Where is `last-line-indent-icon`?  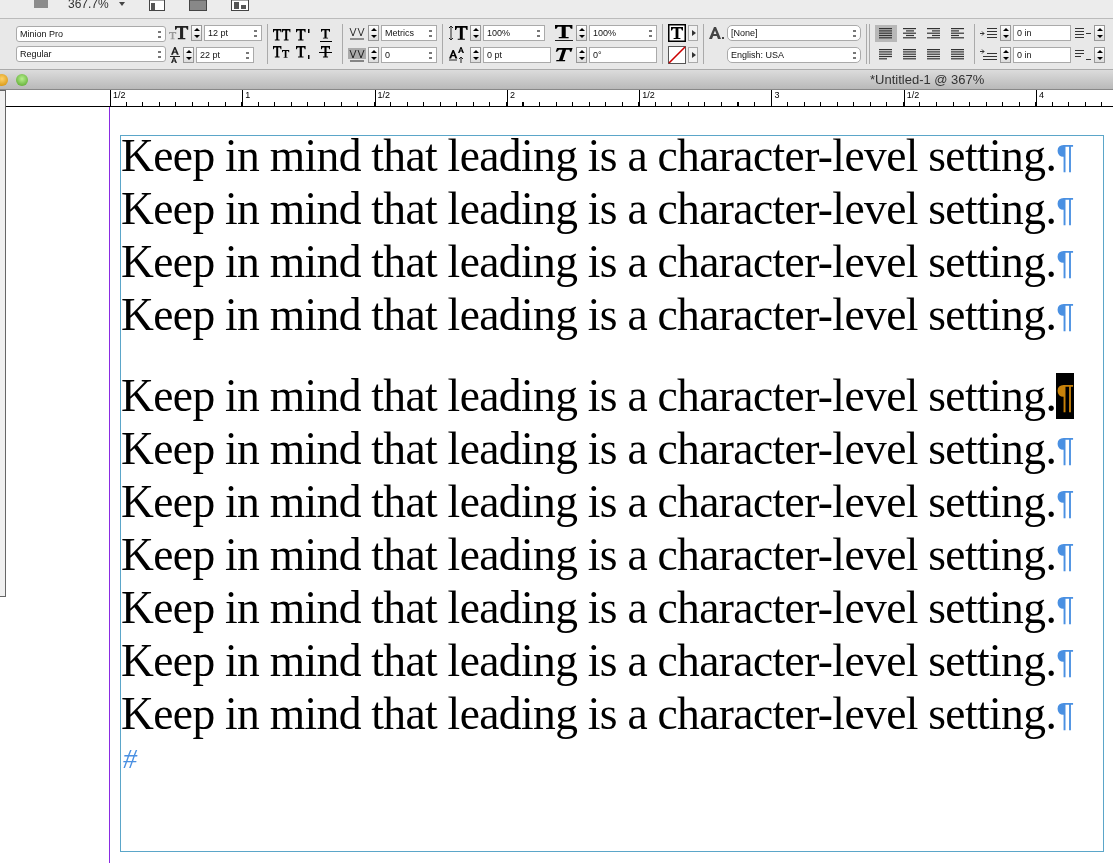
last-line-indent-icon is located at coordinates (1083, 55).